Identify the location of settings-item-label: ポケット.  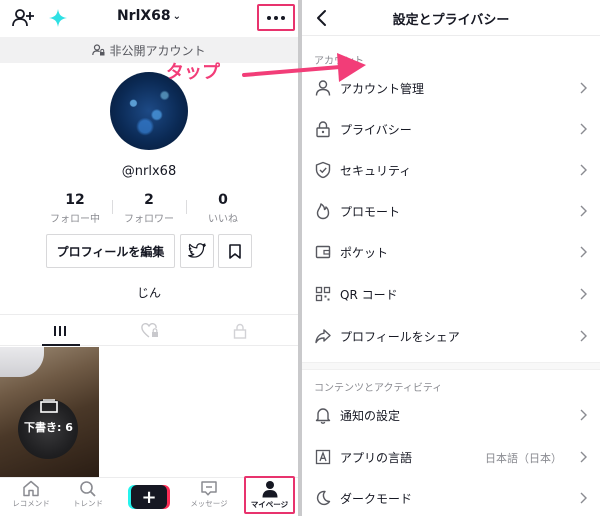
(364, 253).